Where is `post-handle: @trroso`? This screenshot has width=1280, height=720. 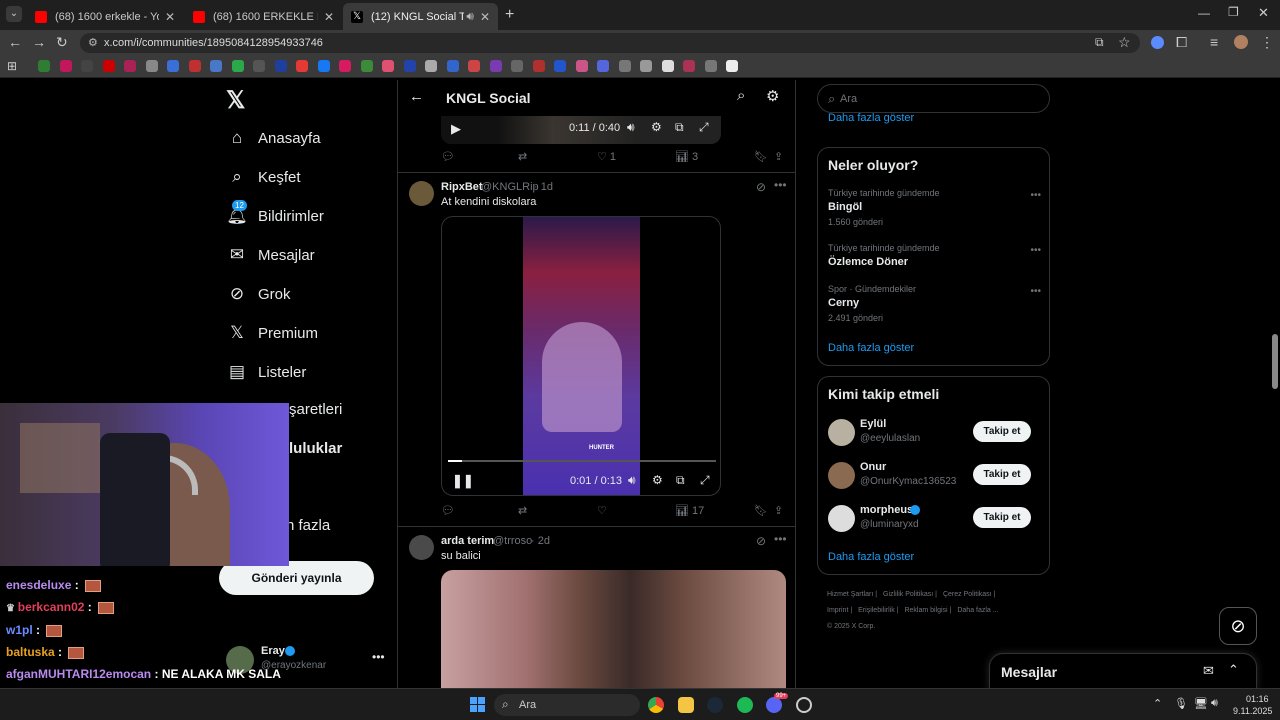
post-handle: @trroso is located at coordinates (512, 541).